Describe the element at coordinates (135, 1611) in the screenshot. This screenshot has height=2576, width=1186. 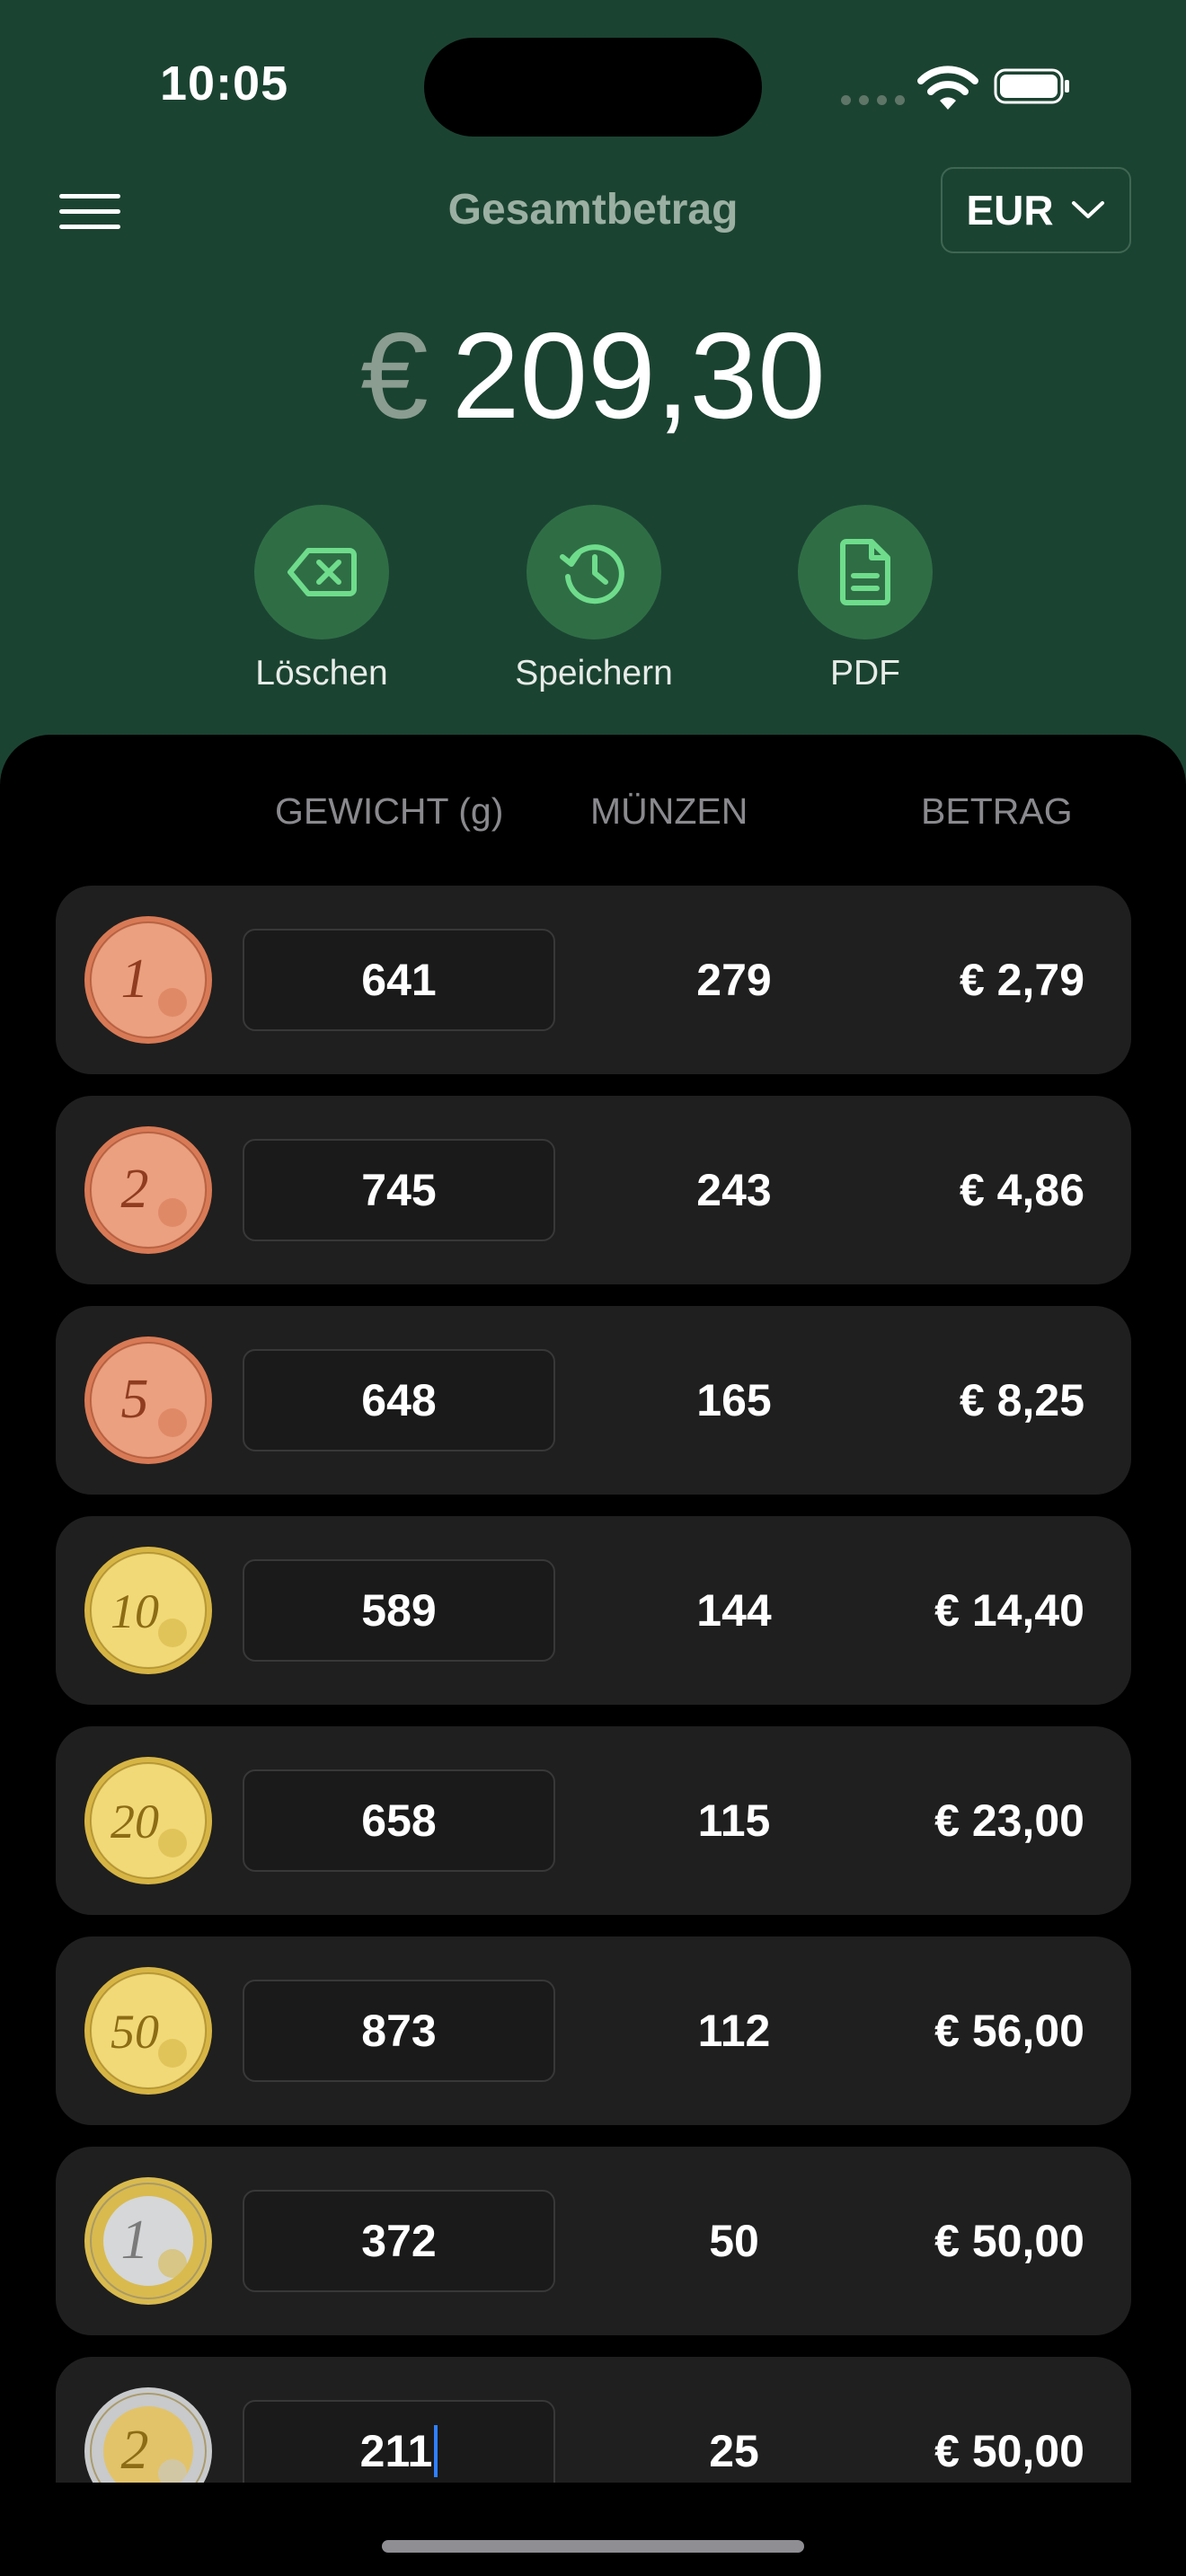
I see `svg-text: 10` at that location.